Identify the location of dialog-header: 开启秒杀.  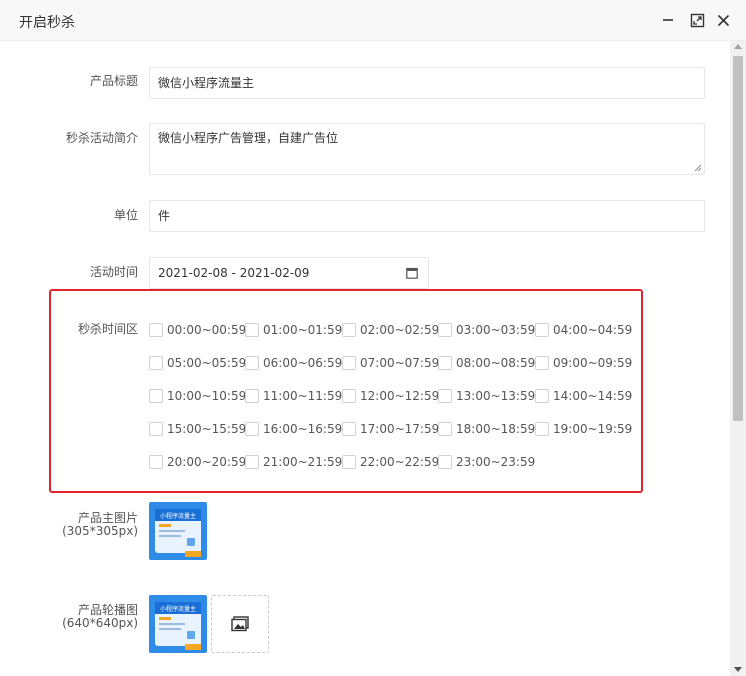
(373, 20).